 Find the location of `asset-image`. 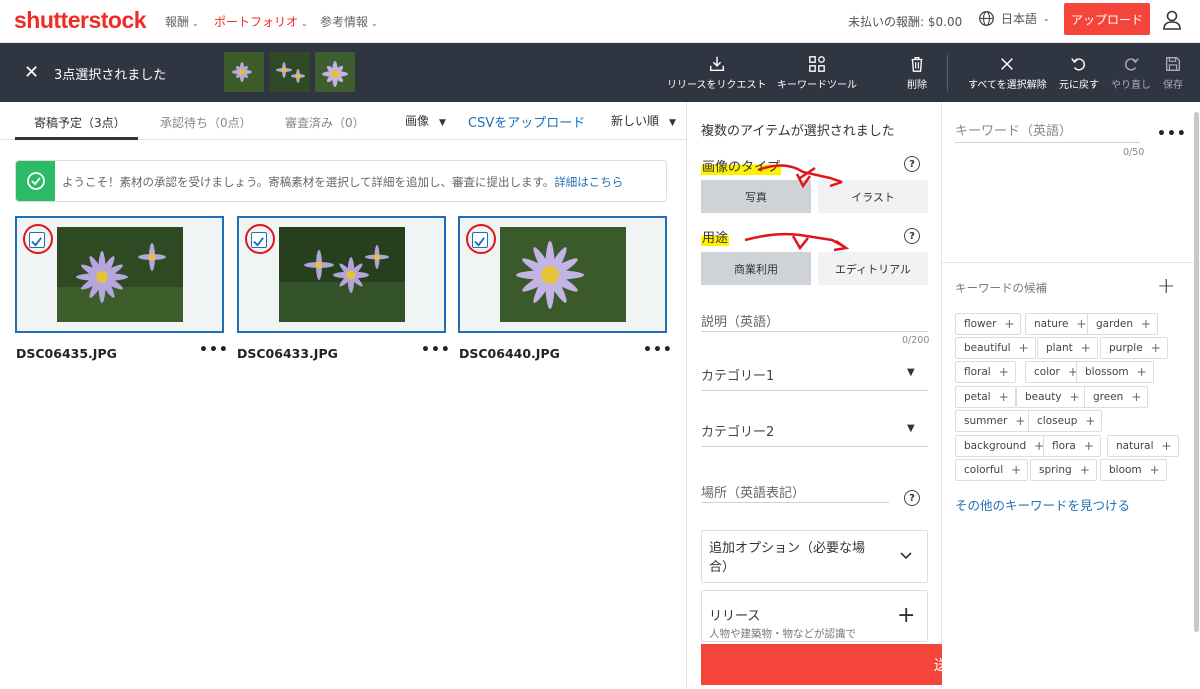

asset-image is located at coordinates (563, 274).